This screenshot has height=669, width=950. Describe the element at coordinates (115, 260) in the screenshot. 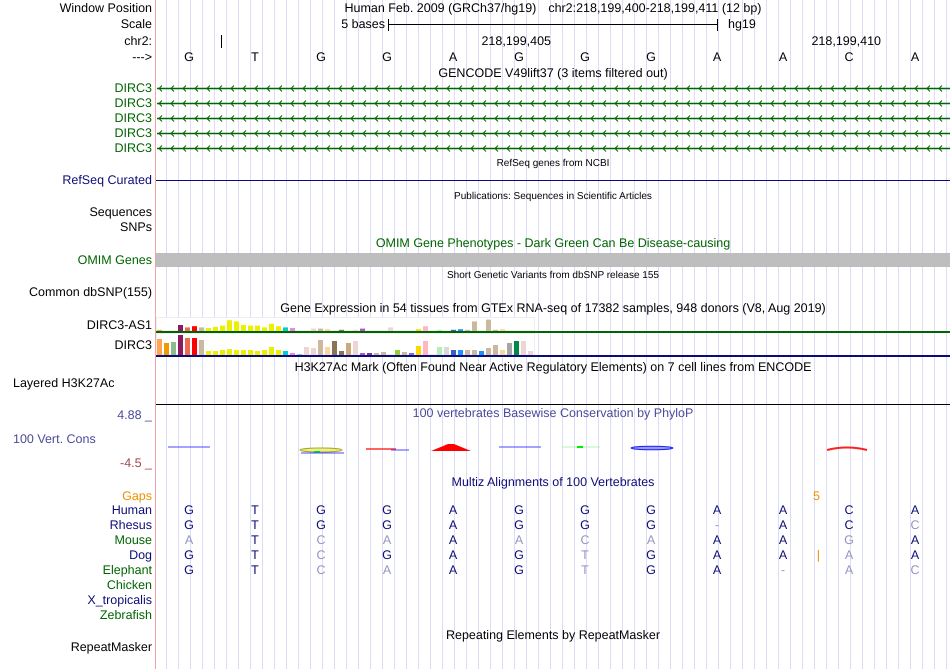

I see `track-label: OMIM Genes` at that location.